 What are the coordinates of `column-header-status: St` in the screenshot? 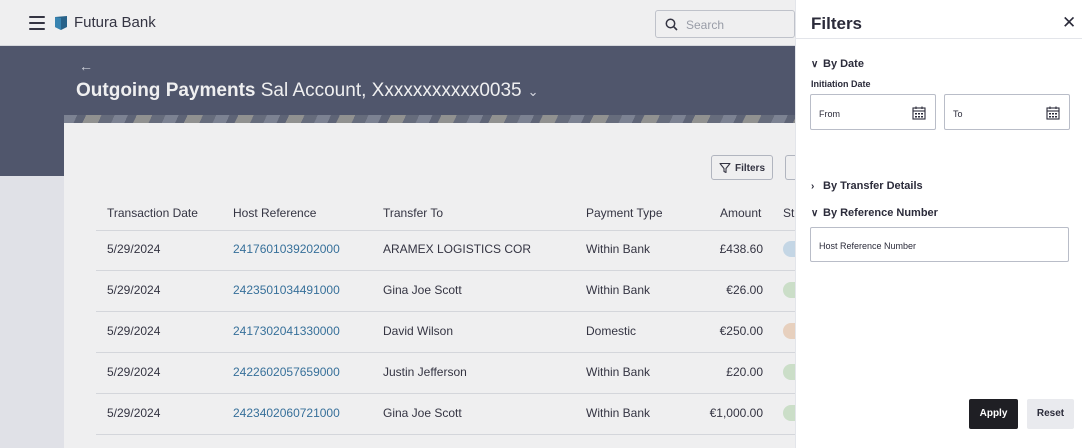 It's located at (788, 213).